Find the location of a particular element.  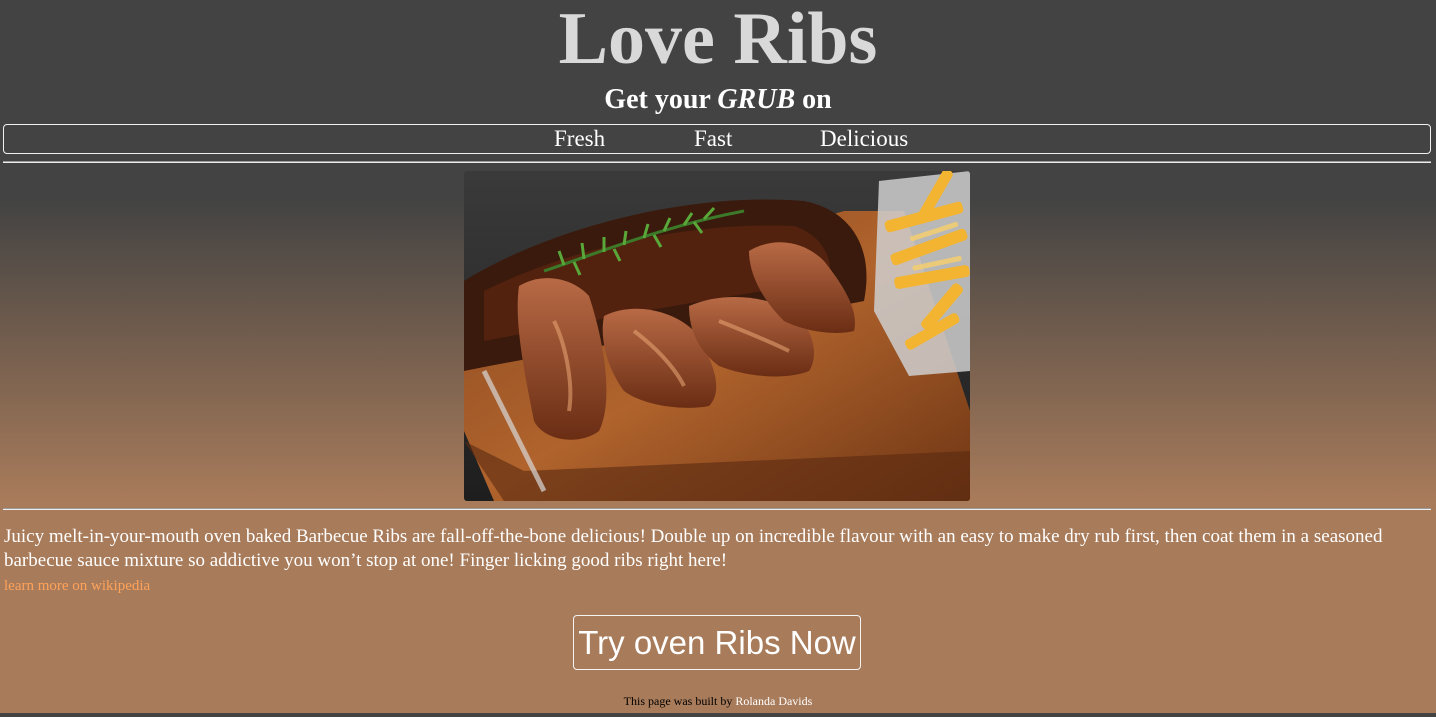

nav-link-fast: Fast is located at coordinates (713, 139).